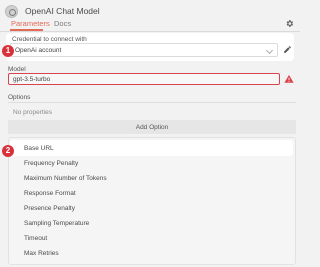 The width and height of the screenshot is (320, 267). What do you see at coordinates (49, 208) in the screenshot?
I see `dropdown-item-presence-penalty: Presence Penalty` at bounding box center [49, 208].